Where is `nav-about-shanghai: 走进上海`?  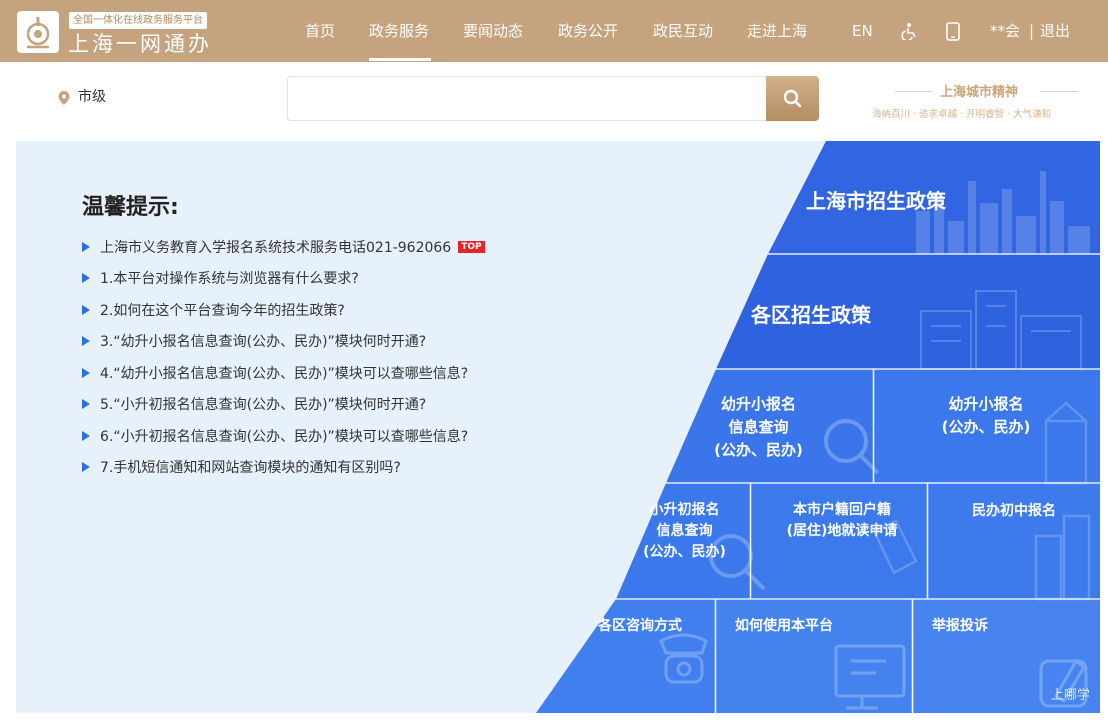 nav-about-shanghai: 走进上海 is located at coordinates (777, 31).